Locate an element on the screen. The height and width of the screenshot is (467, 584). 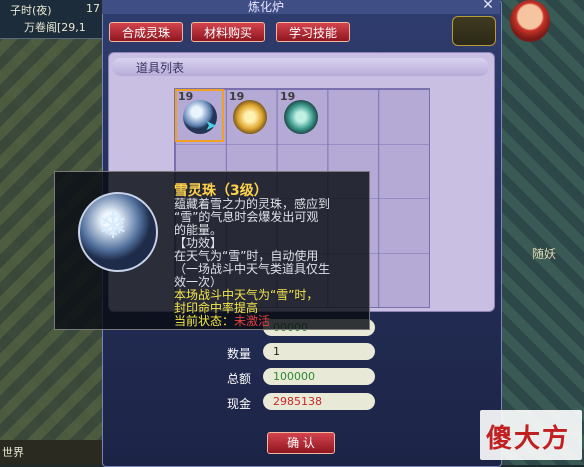
snowflake-orb-icon: ❄ is located at coordinates (118, 232).